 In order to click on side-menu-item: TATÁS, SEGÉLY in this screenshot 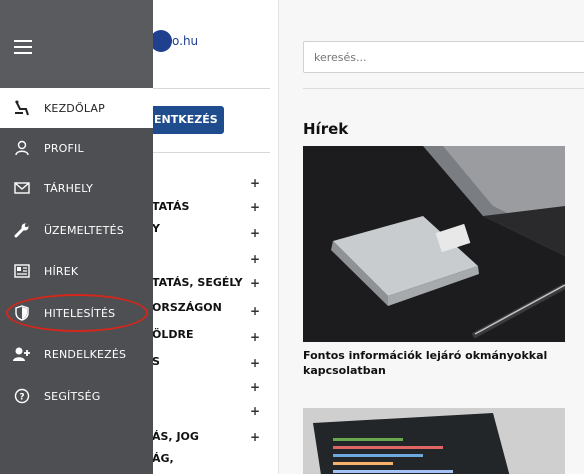, I will do `click(197, 282)`.